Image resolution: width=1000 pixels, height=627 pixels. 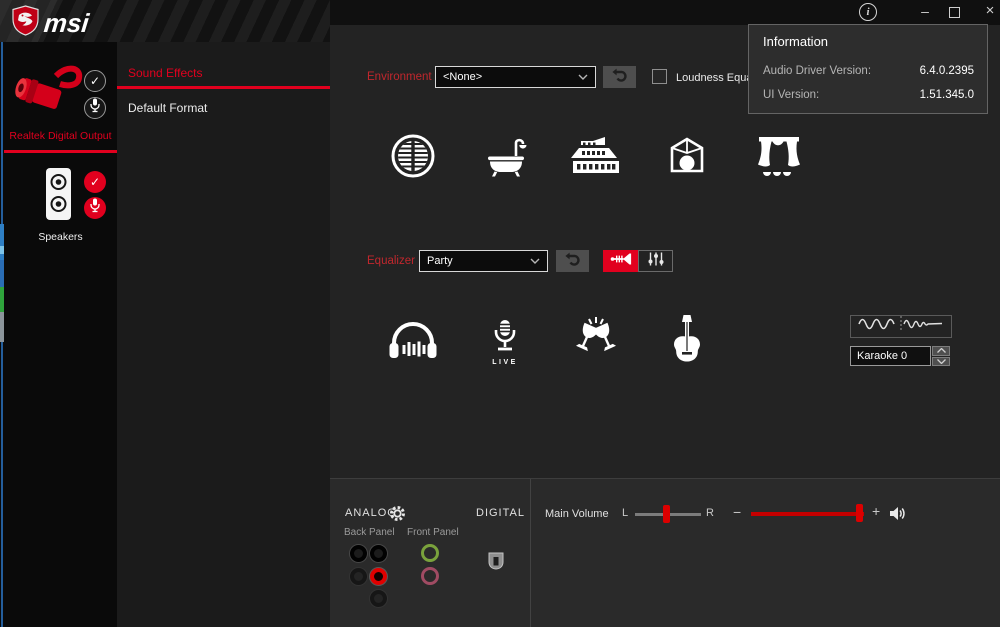 I want to click on padded-cell-icon, so click(x=413, y=158).